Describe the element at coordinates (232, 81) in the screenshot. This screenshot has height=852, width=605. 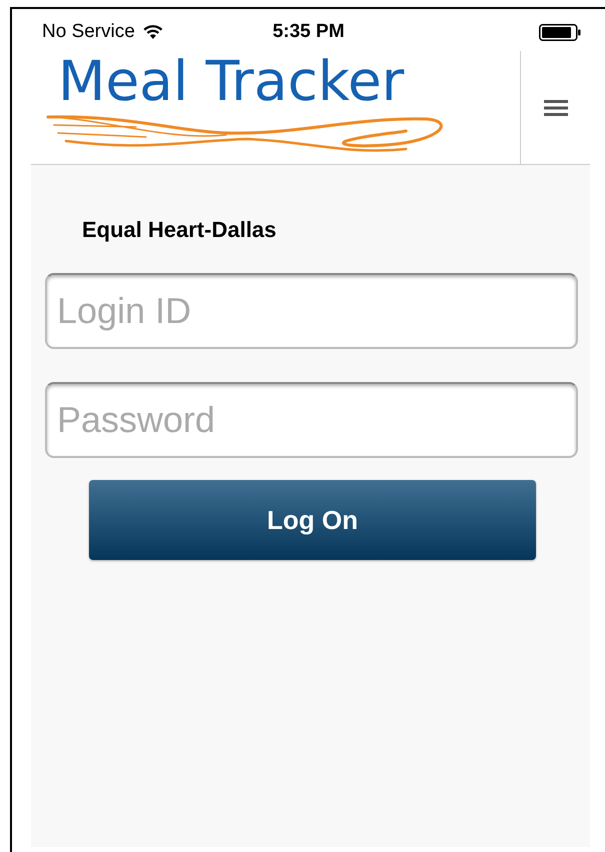
I see `logo-text: Meal Tracker` at that location.